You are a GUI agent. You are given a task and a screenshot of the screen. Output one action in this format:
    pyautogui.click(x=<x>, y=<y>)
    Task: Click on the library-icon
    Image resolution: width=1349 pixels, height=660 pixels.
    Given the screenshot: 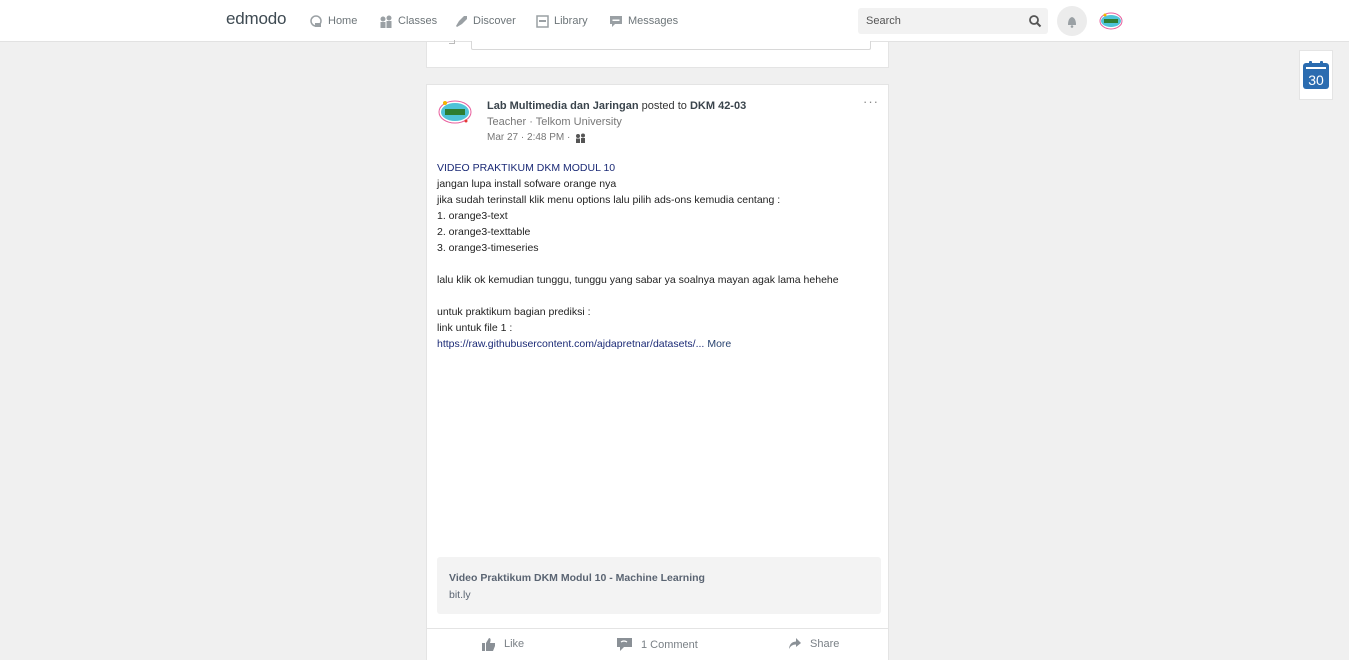 What is the action you would take?
    pyautogui.click(x=542, y=21)
    